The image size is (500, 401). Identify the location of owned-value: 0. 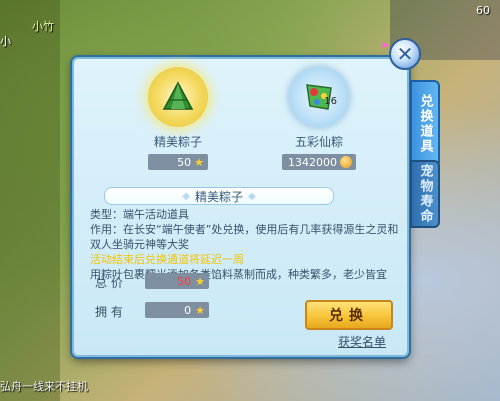
(188, 310).